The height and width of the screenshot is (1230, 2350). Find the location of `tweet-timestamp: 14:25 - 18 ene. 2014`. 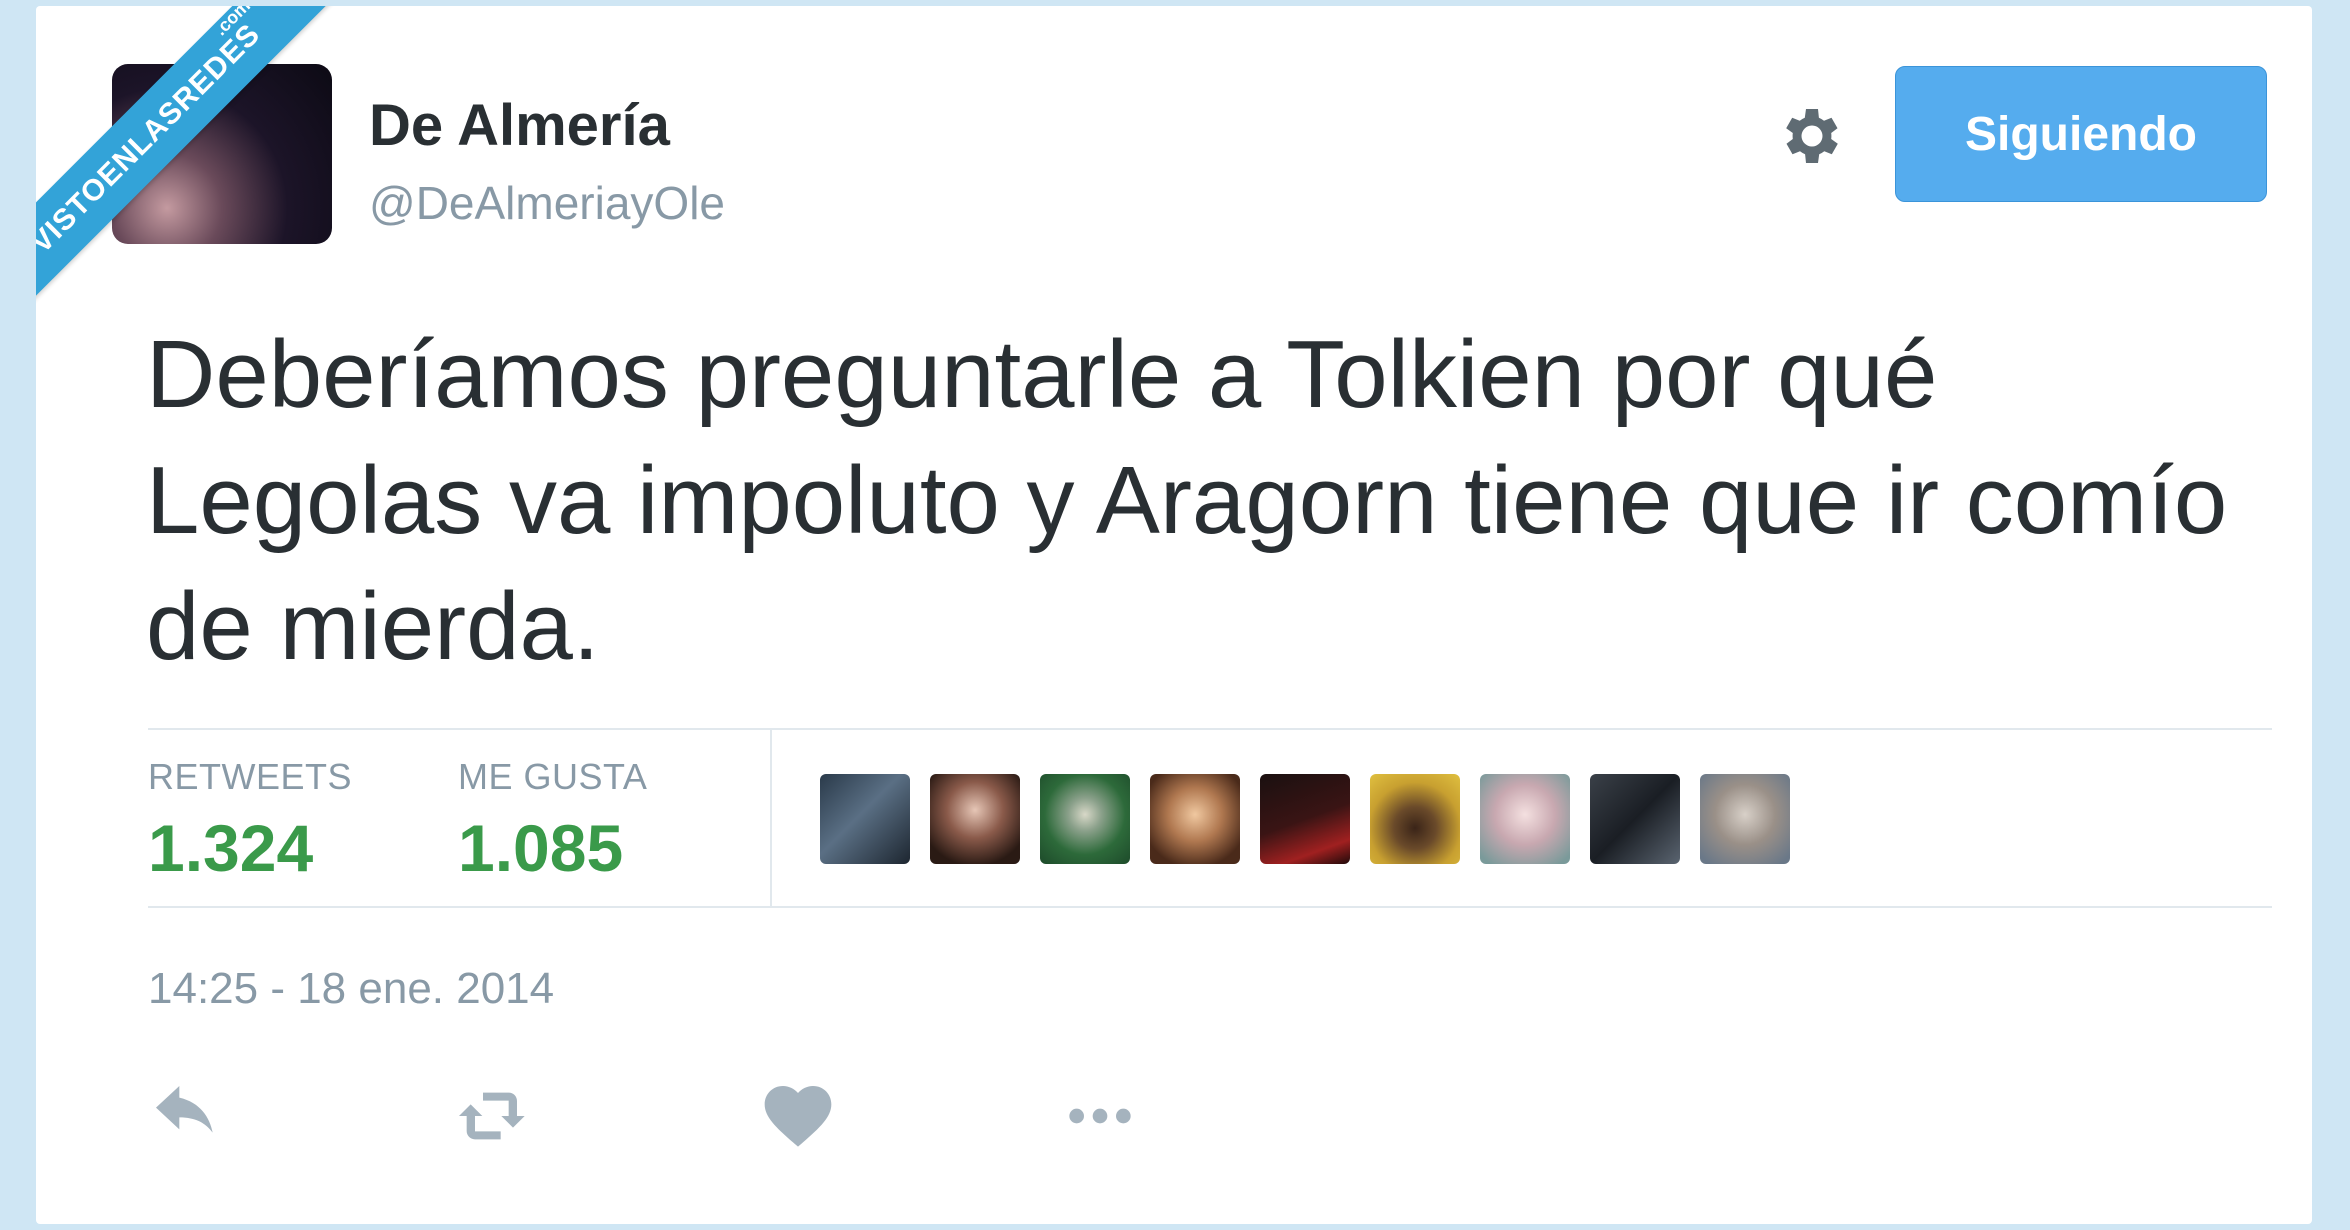

tweet-timestamp: 14:25 - 18 ene. 2014 is located at coordinates (351, 989).